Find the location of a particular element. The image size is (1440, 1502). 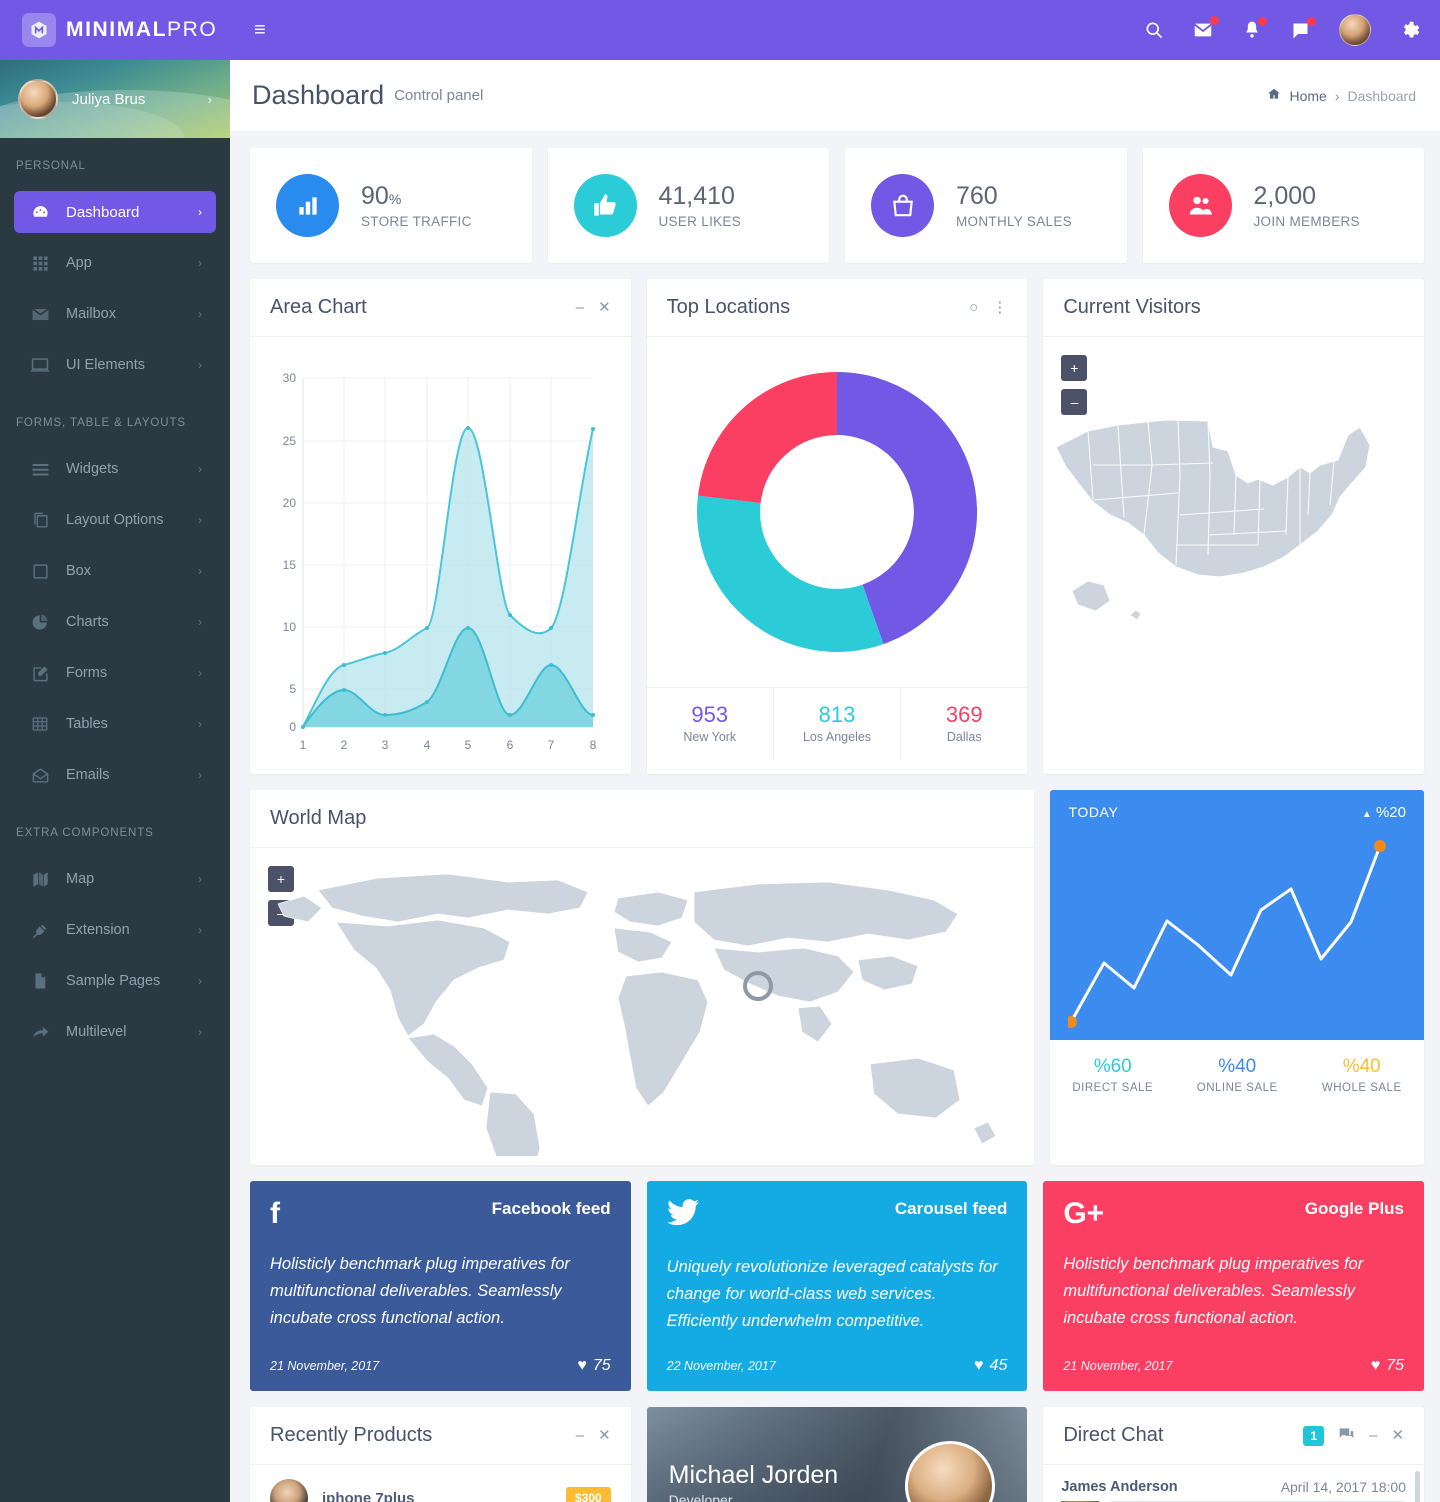

refresh-icon: ○ is located at coordinates (973, 307).